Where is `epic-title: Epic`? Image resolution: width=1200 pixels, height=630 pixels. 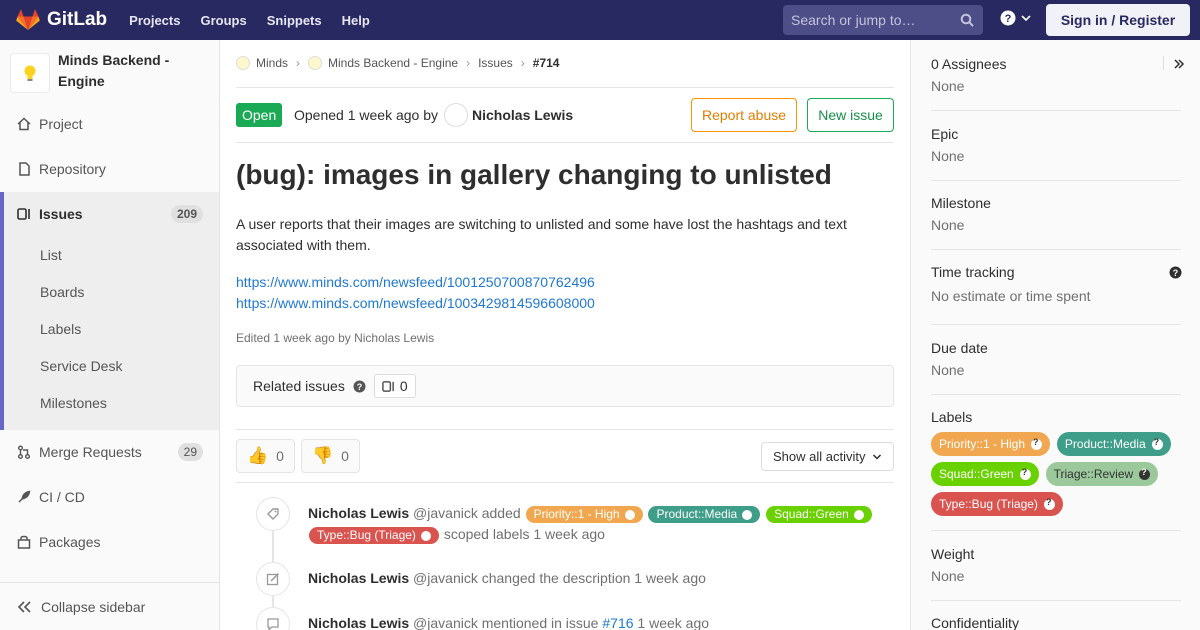 epic-title: Epic is located at coordinates (945, 134).